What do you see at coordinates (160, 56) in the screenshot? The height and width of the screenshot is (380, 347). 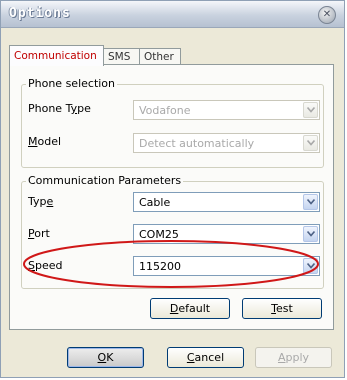 I see `tab-other: Other` at bounding box center [160, 56].